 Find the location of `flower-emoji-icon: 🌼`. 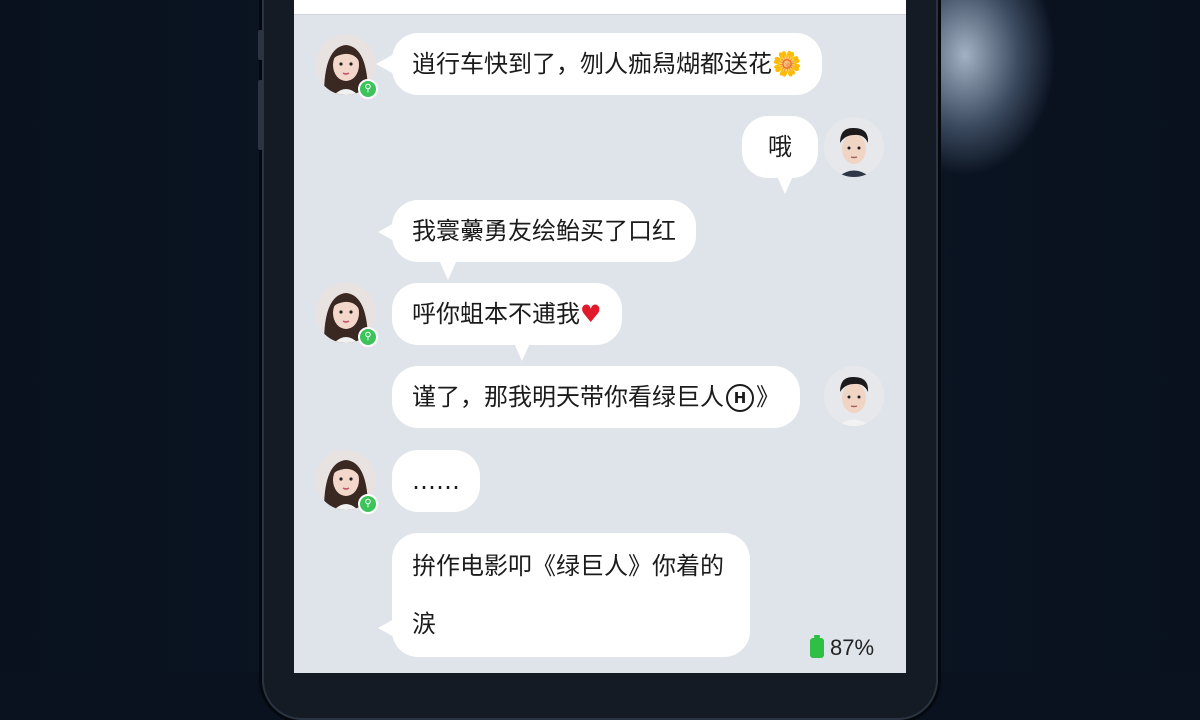

flower-emoji-icon: 🌼 is located at coordinates (787, 64).